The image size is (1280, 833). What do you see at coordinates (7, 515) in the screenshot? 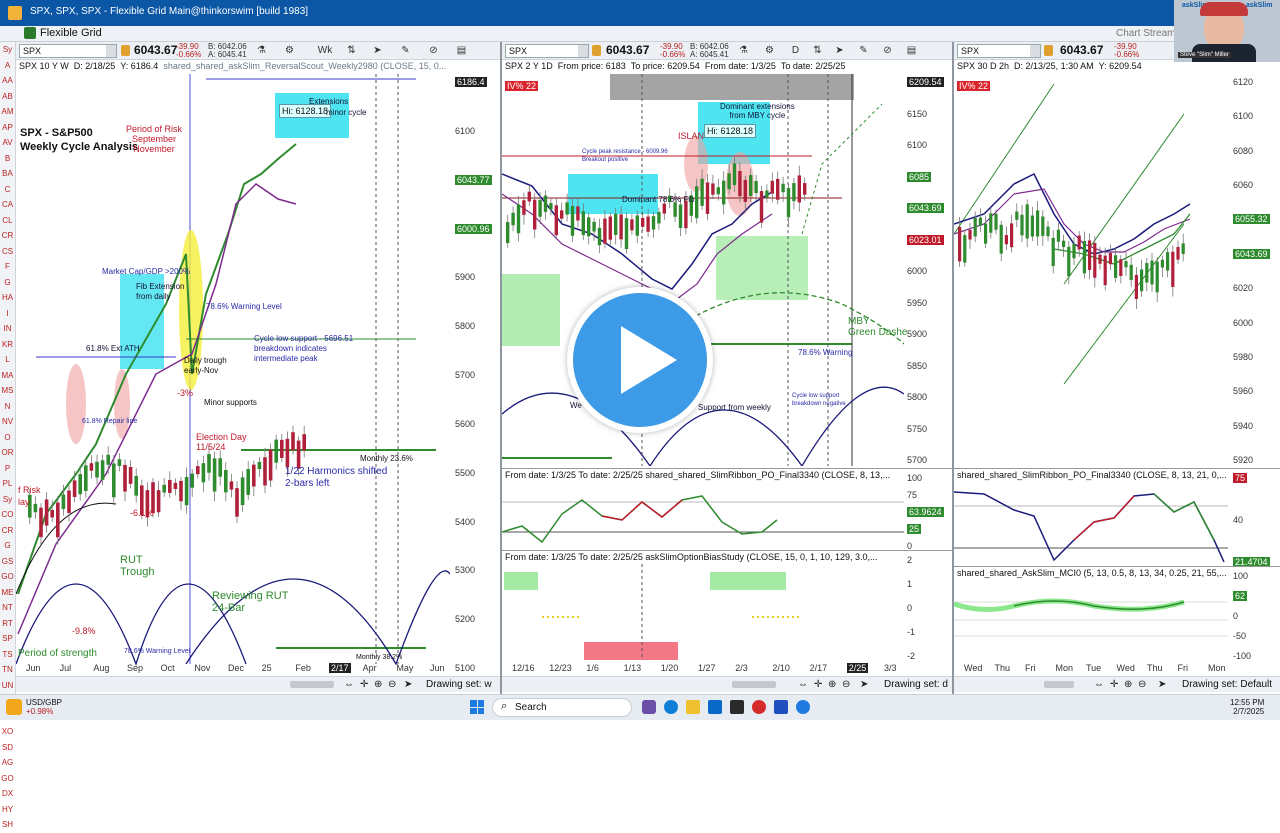
I see `watchlist-symbol: CO` at bounding box center [7, 515].